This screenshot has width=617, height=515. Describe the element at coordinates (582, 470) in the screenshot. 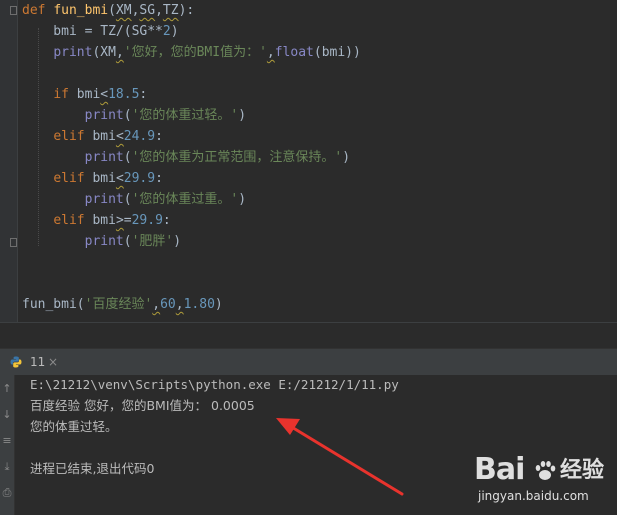

I see `watermark-brand-suffix: 经验` at that location.